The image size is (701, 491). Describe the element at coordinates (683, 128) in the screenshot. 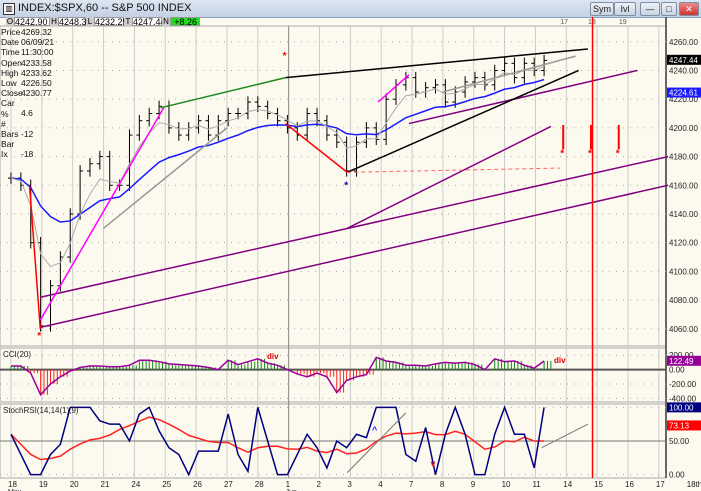

I see `y-tick-label: 4200.00` at that location.